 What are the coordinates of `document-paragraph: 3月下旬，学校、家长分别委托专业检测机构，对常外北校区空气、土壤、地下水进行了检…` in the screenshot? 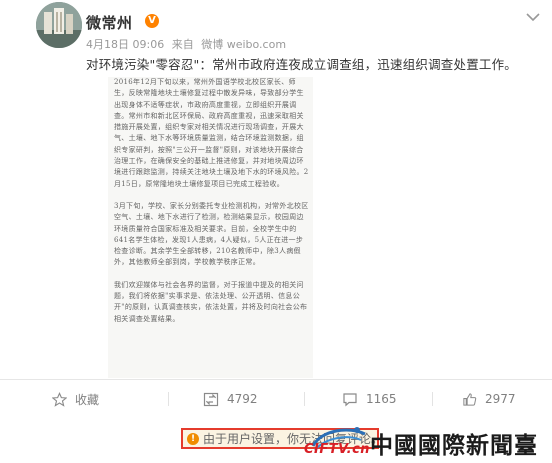 It's located at (211, 234).